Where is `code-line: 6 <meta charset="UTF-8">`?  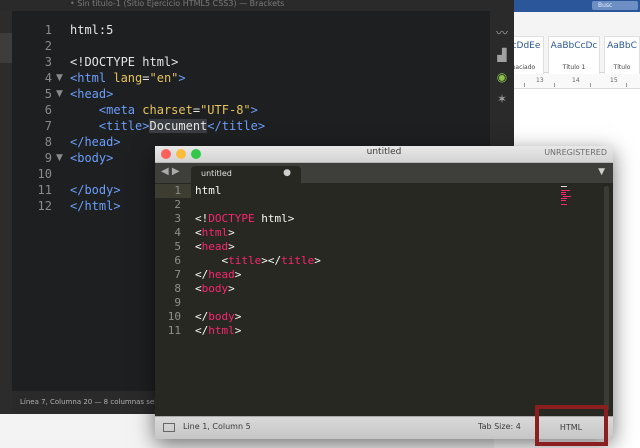 code-line: 6 <meta charset="UTF-8"> is located at coordinates (257, 110).